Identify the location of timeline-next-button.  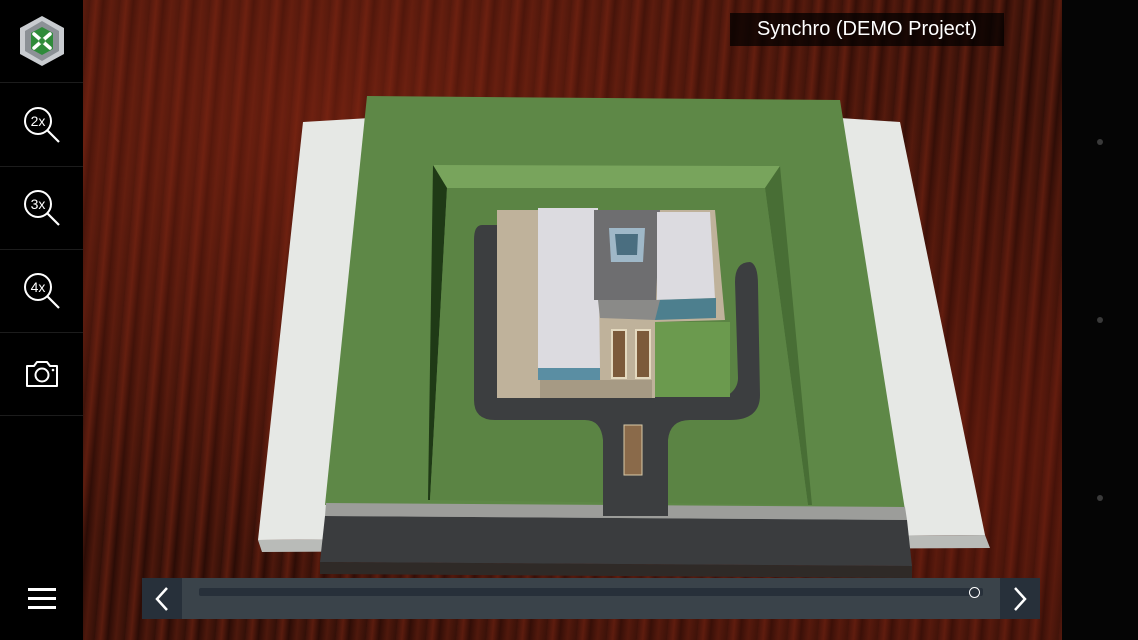
(1020, 598).